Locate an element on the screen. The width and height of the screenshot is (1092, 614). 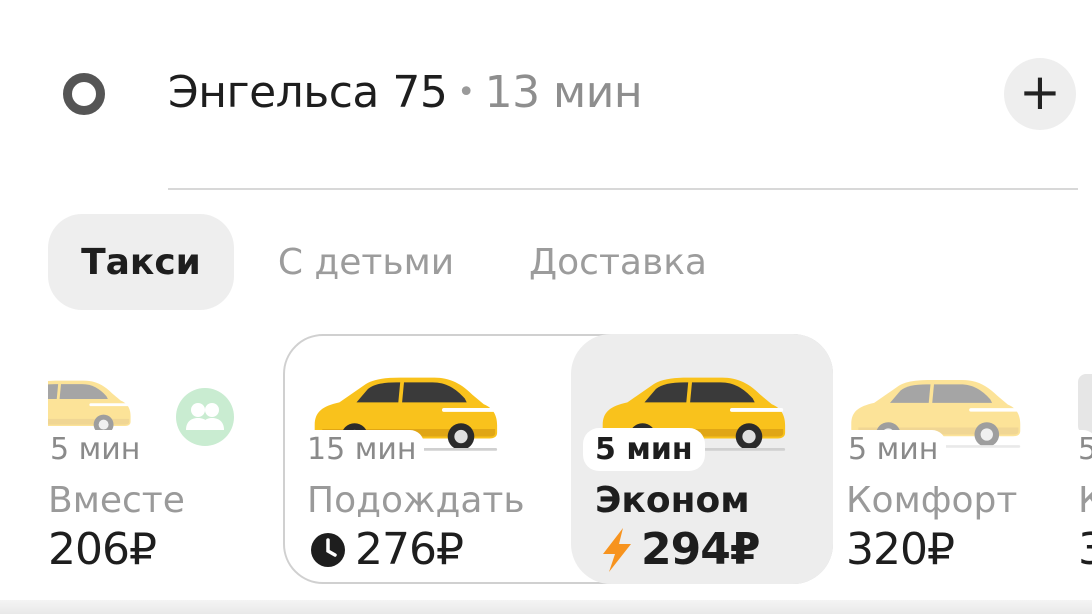
divider is located at coordinates (623, 189).